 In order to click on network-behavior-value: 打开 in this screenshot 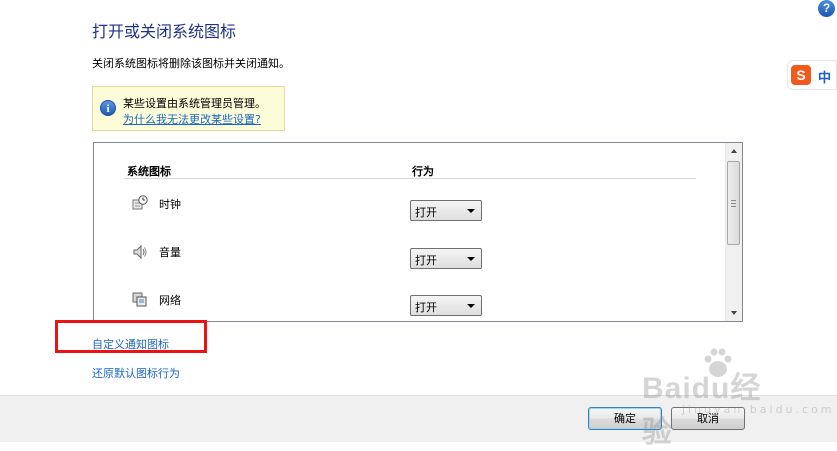, I will do `click(426, 307)`.